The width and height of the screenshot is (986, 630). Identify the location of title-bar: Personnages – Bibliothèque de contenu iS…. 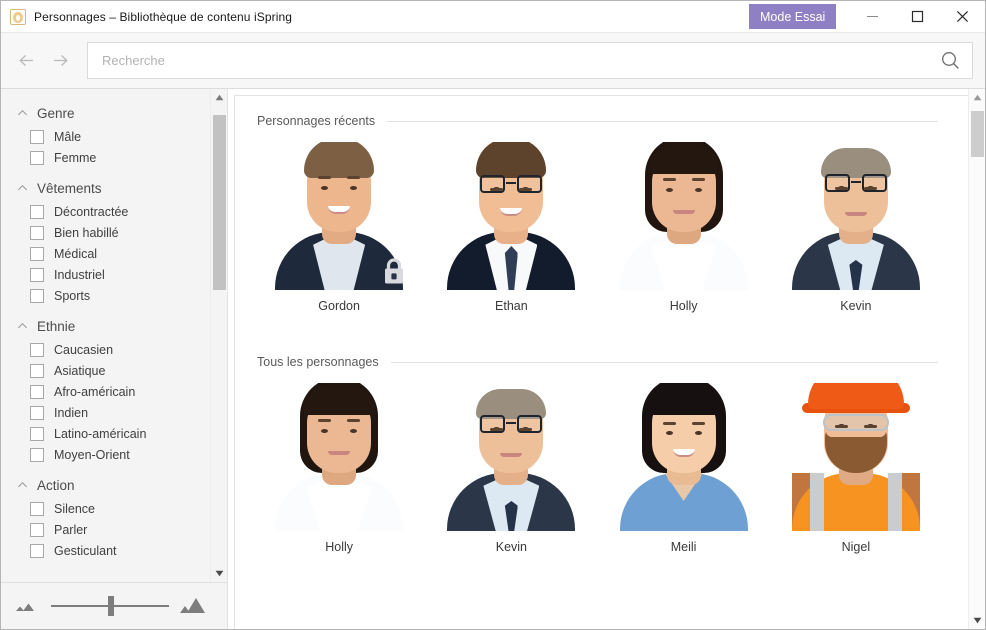
(493, 16).